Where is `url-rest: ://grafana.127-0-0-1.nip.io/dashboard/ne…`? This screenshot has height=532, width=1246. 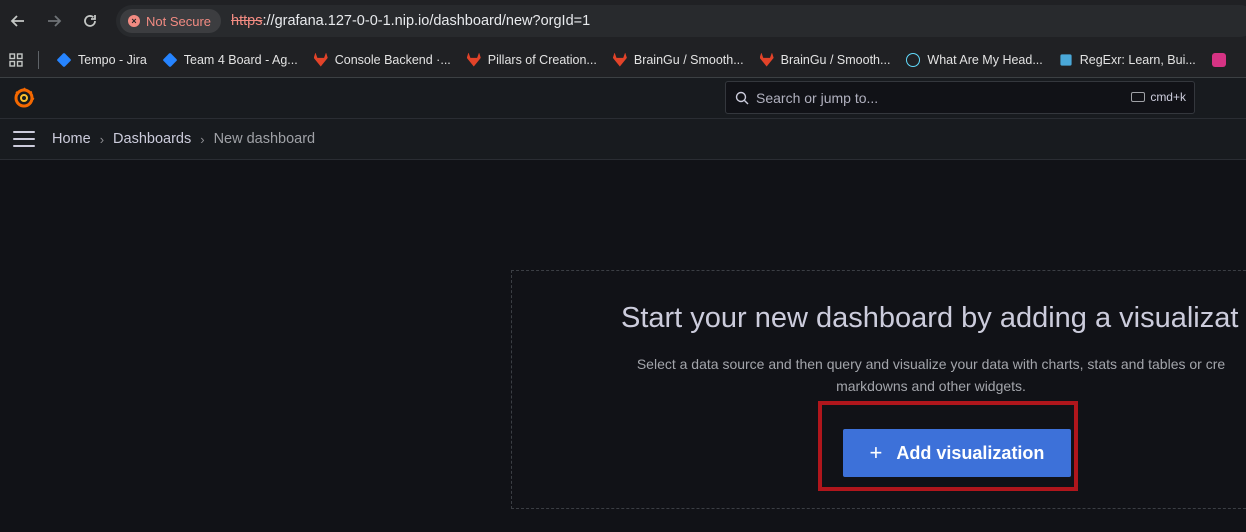
url-rest: ://grafana.127-0-0-1.nip.io/dashboard/ne… is located at coordinates (426, 21).